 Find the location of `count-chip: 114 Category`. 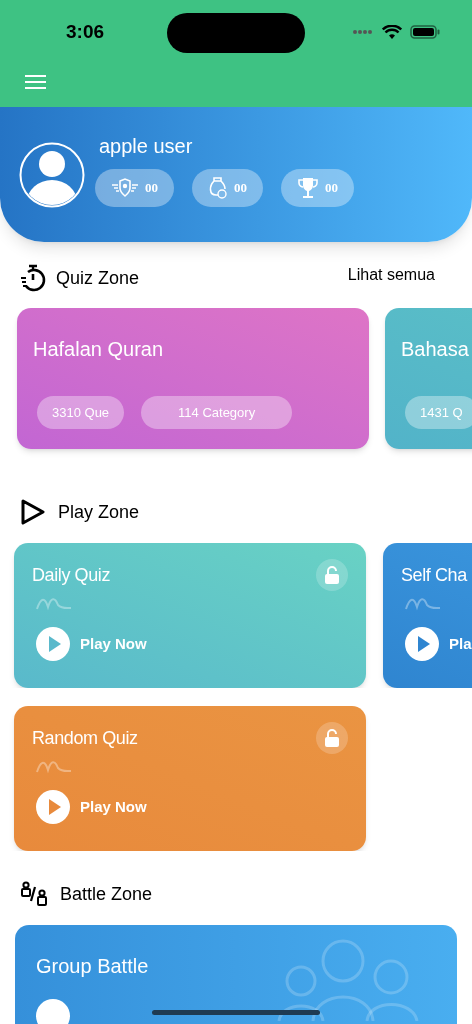

count-chip: 114 Category is located at coordinates (217, 412).